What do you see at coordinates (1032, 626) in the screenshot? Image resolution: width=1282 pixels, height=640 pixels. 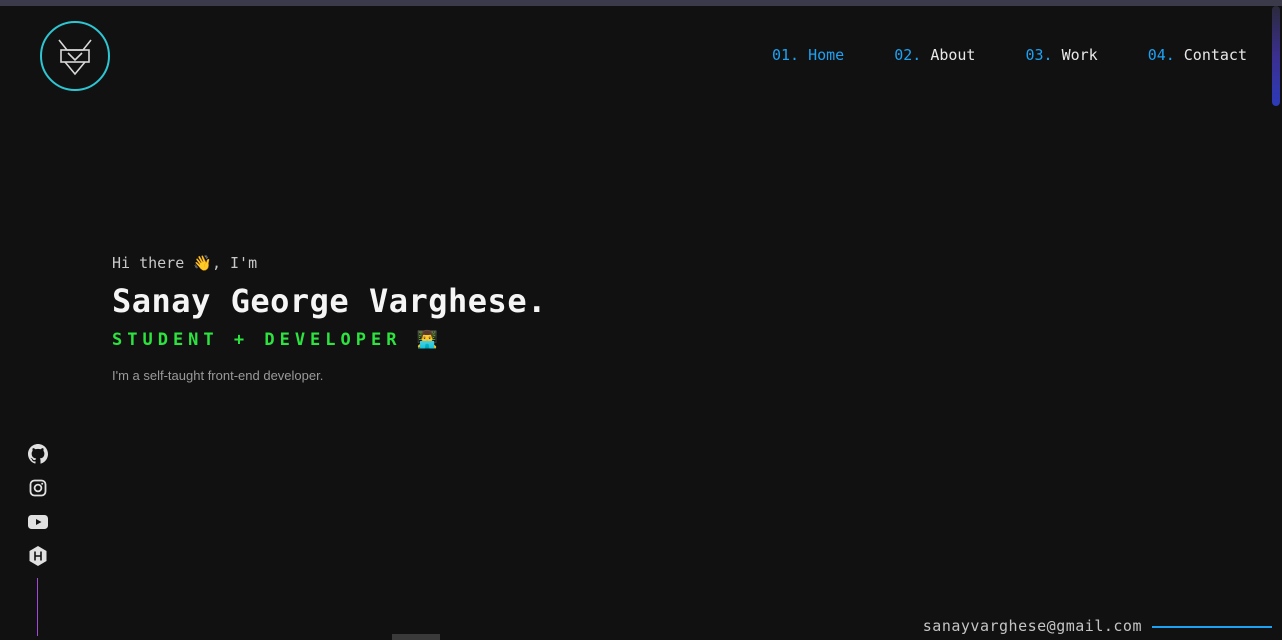 I see `email-link: sanayvarghese@gmail.com` at bounding box center [1032, 626].